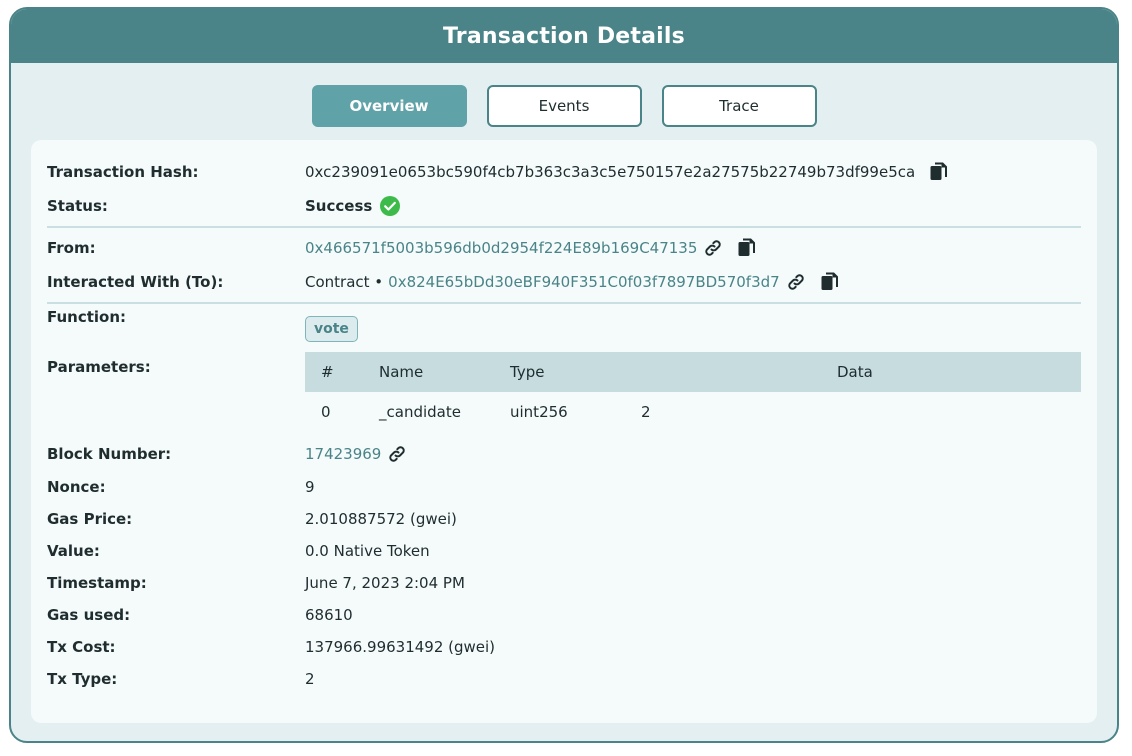  Describe the element at coordinates (81, 647) in the screenshot. I see `tx-cost-label: Tx Cost:` at that location.